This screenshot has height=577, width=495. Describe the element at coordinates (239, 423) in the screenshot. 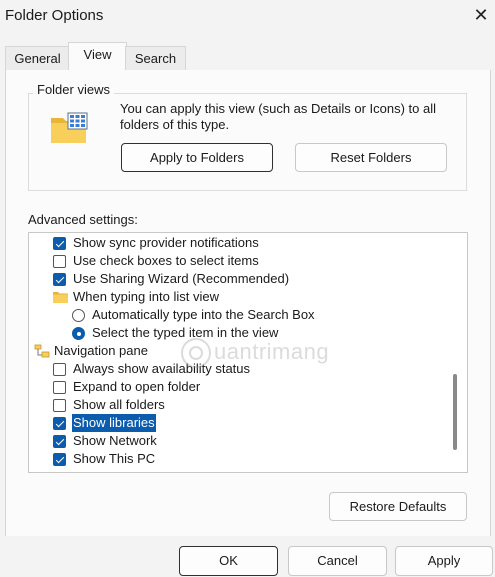

I see `list-item: Show libraries` at that location.